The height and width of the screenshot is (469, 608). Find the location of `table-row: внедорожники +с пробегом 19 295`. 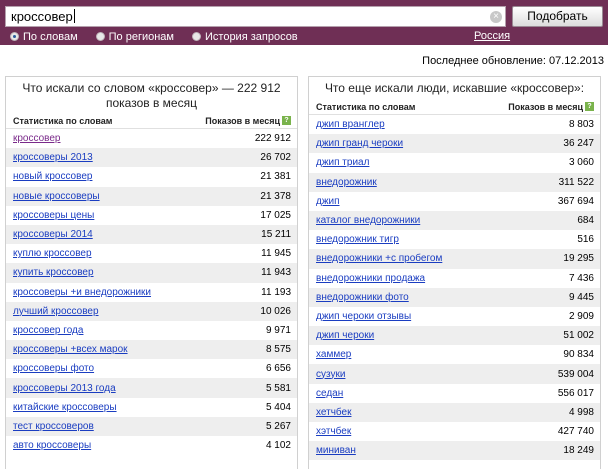

table-row: внедорожники +с пробегом 19 295 is located at coordinates (454, 259).